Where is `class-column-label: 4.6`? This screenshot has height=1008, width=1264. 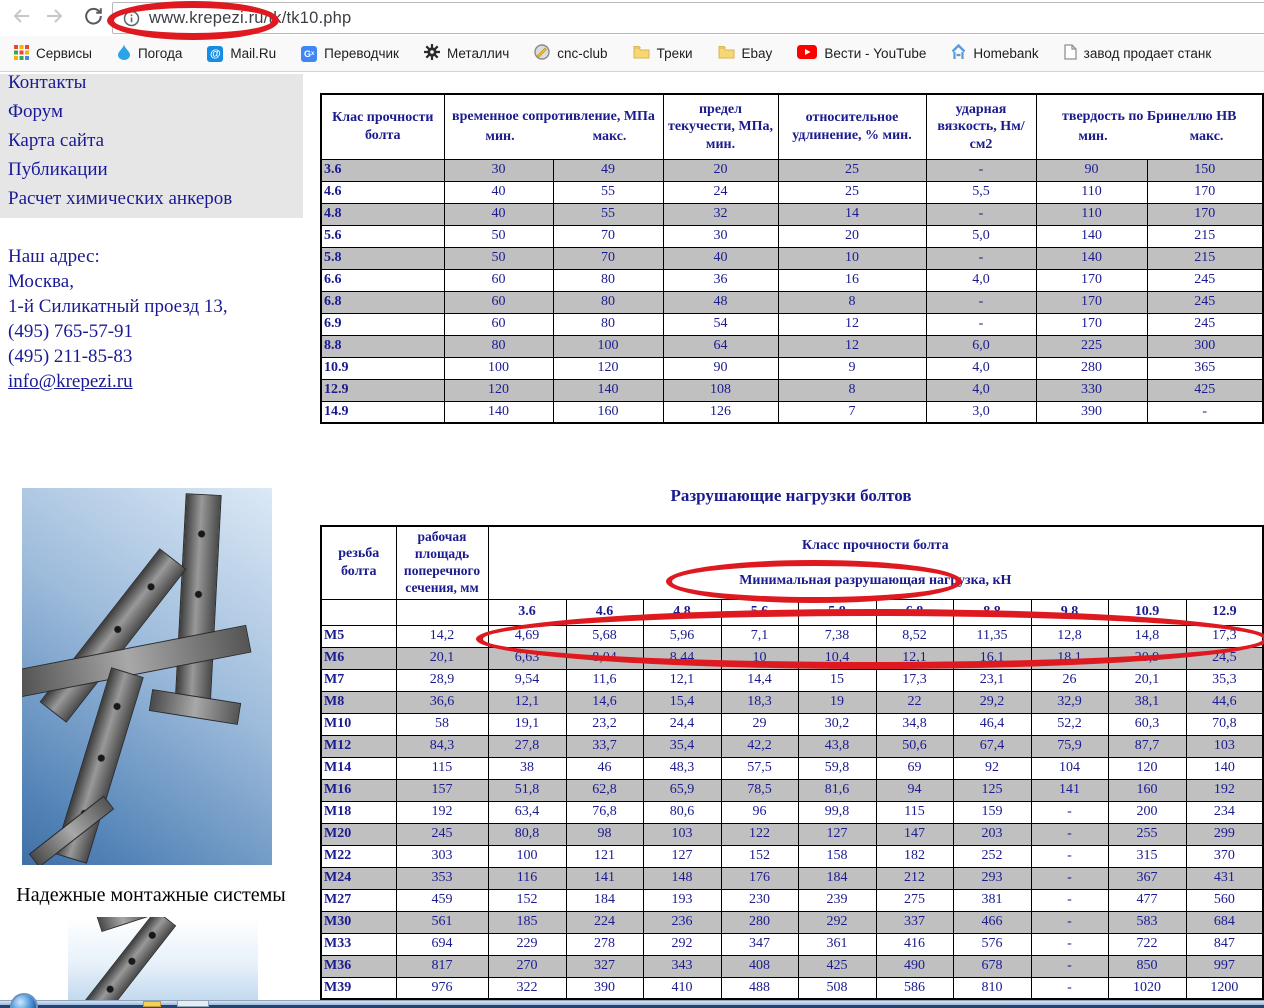
class-column-label: 4.6 is located at coordinates (604, 612).